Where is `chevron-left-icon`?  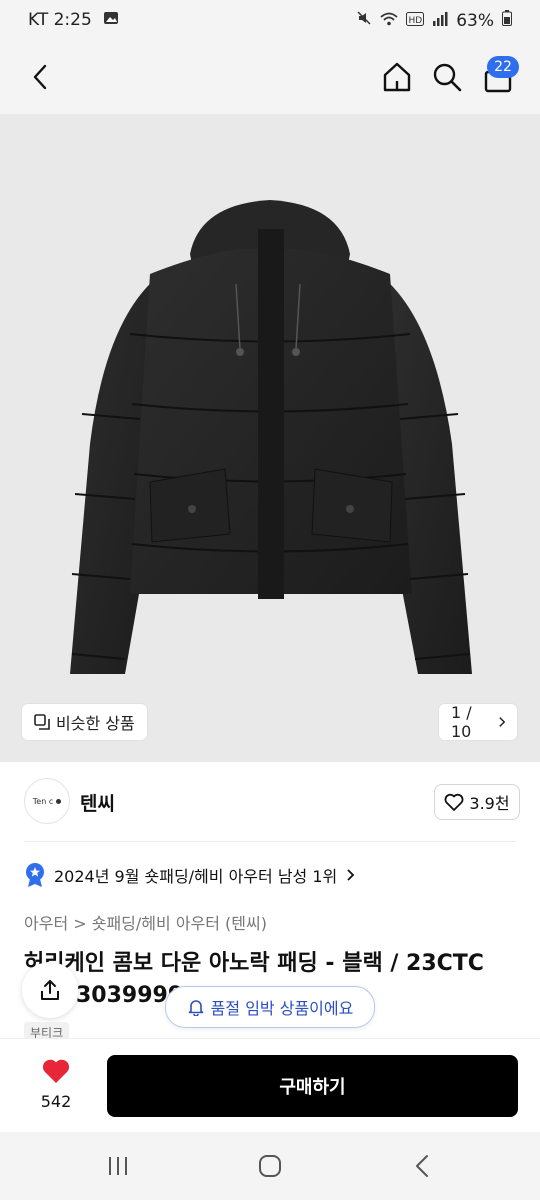 chevron-left-icon is located at coordinates (40, 77).